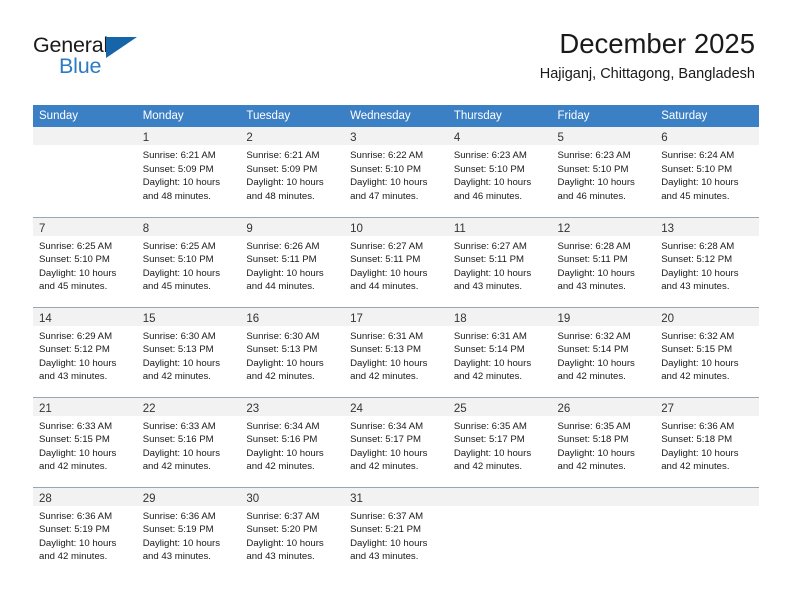 The image size is (792, 612). What do you see at coordinates (564, 318) in the screenshot?
I see `day-number: 19` at bounding box center [564, 318].